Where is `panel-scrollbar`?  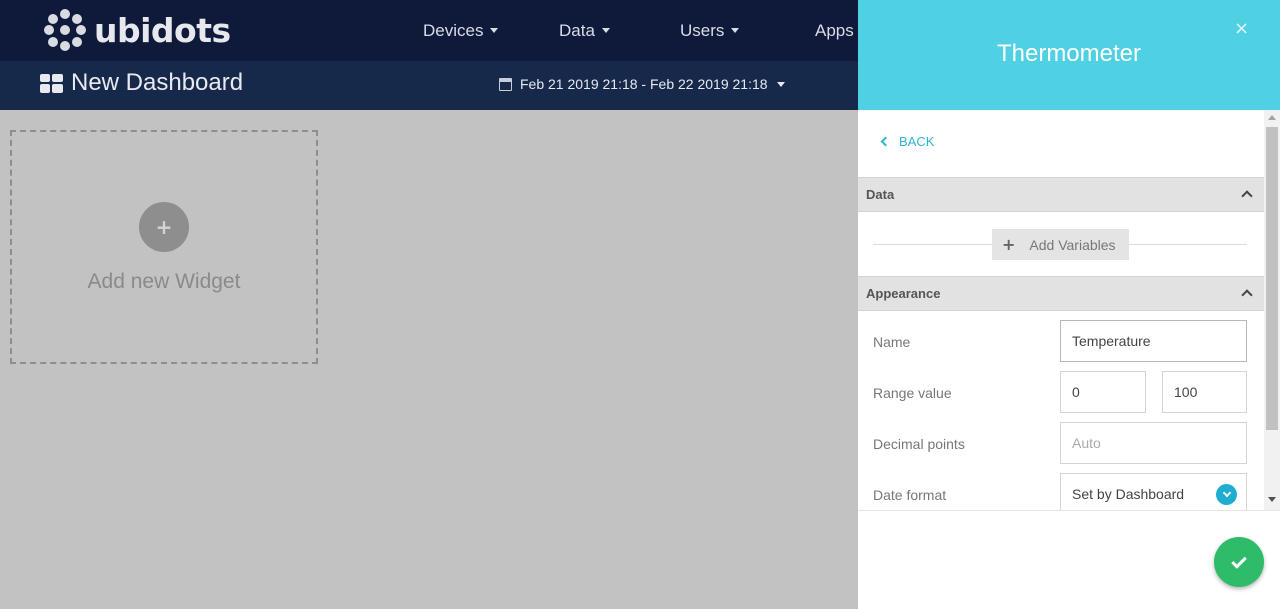 panel-scrollbar is located at coordinates (1272, 310).